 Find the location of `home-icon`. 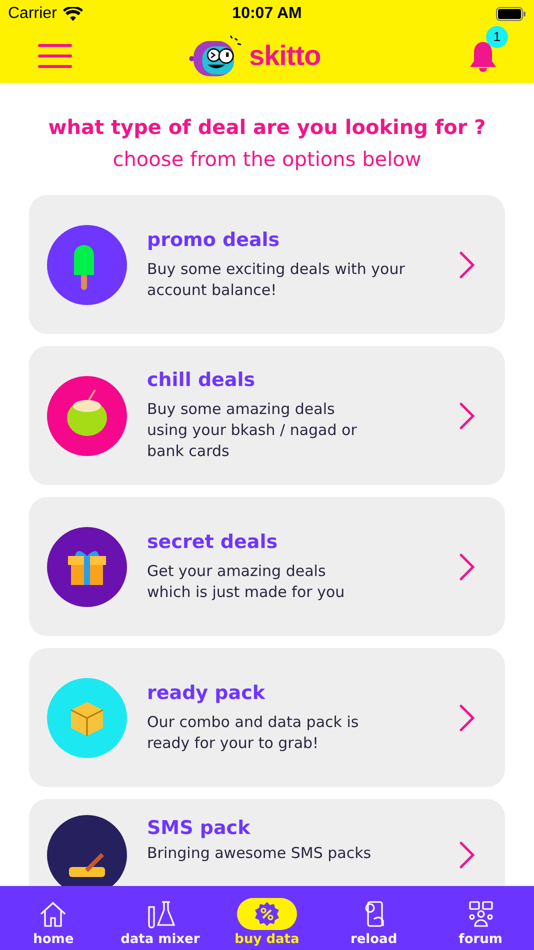

home-icon is located at coordinates (53, 914).